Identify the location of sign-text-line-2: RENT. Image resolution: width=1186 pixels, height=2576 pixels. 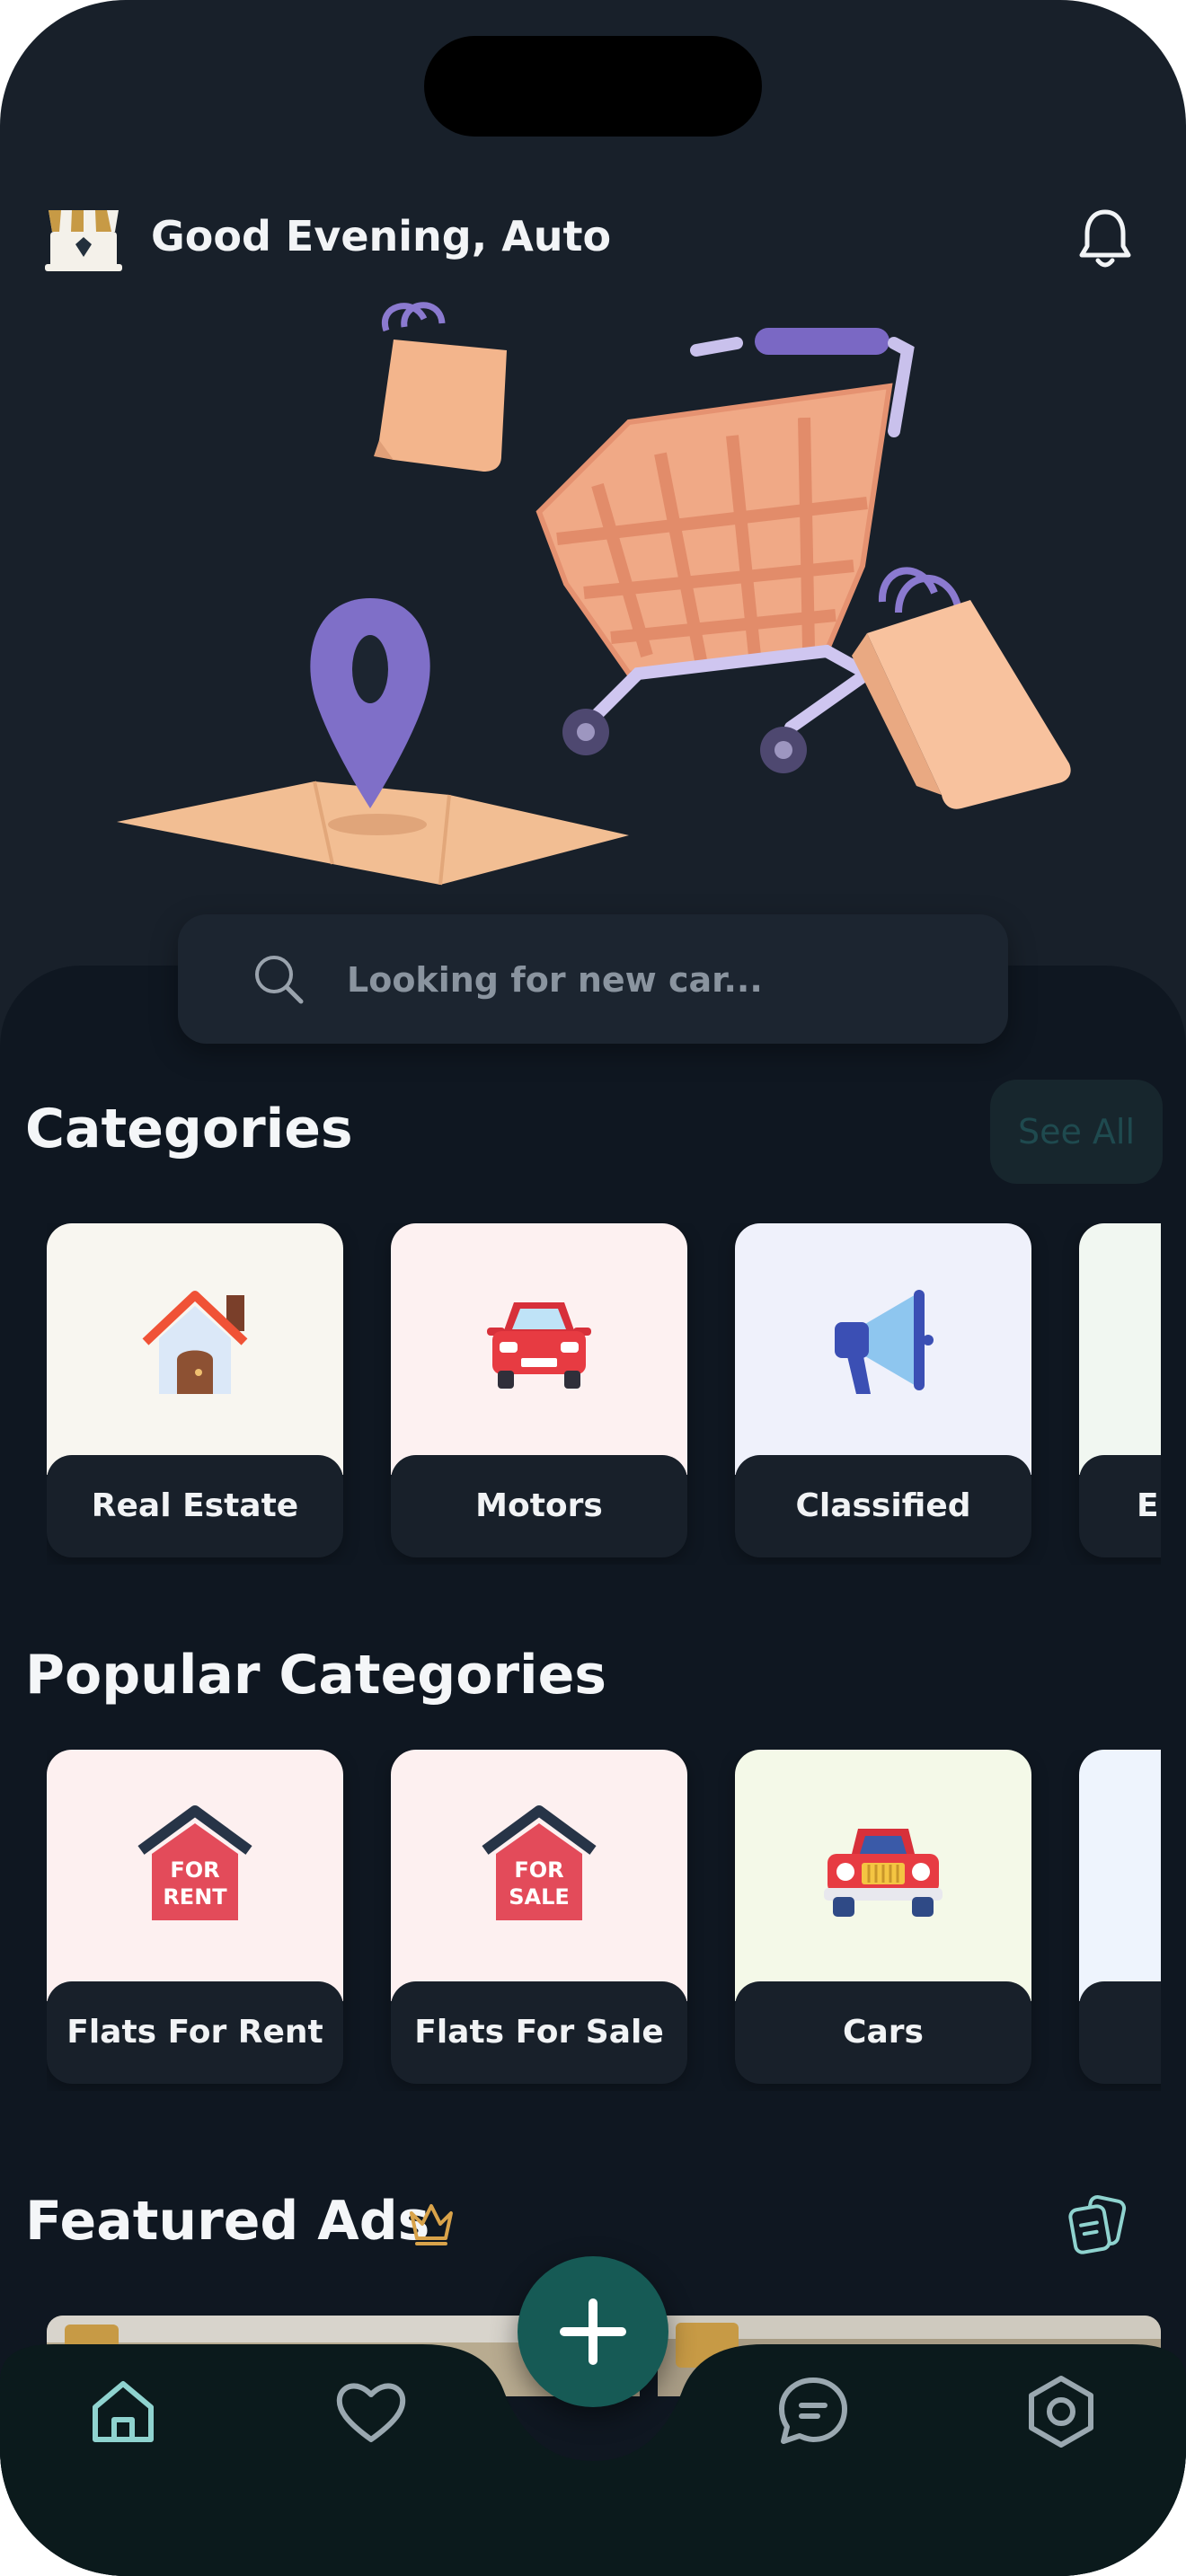
(195, 1897).